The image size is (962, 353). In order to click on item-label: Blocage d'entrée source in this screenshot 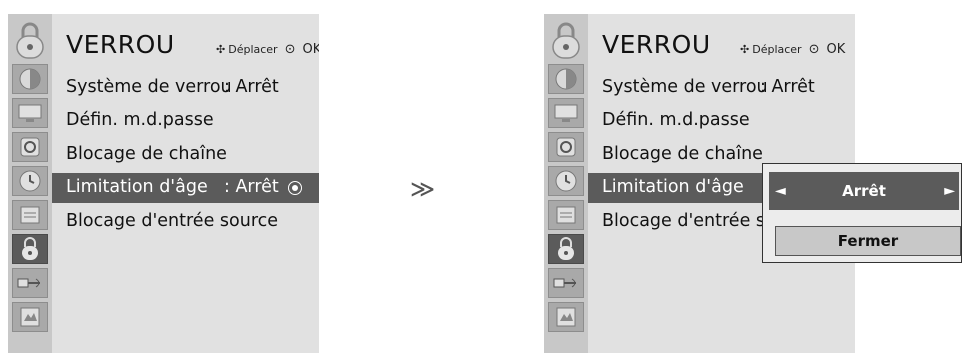, I will do `click(172, 221)`.